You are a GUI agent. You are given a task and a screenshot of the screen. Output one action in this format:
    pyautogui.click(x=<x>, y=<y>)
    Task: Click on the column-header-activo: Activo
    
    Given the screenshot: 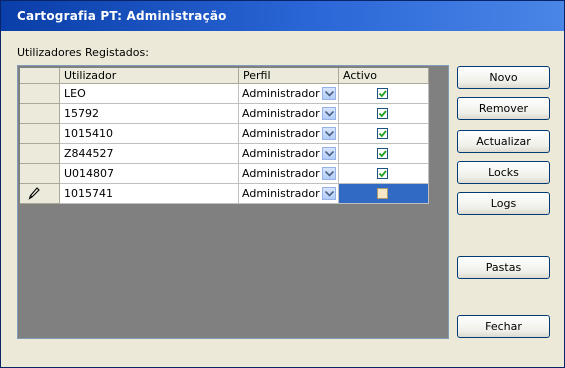 What is the action you would take?
    pyautogui.click(x=384, y=76)
    